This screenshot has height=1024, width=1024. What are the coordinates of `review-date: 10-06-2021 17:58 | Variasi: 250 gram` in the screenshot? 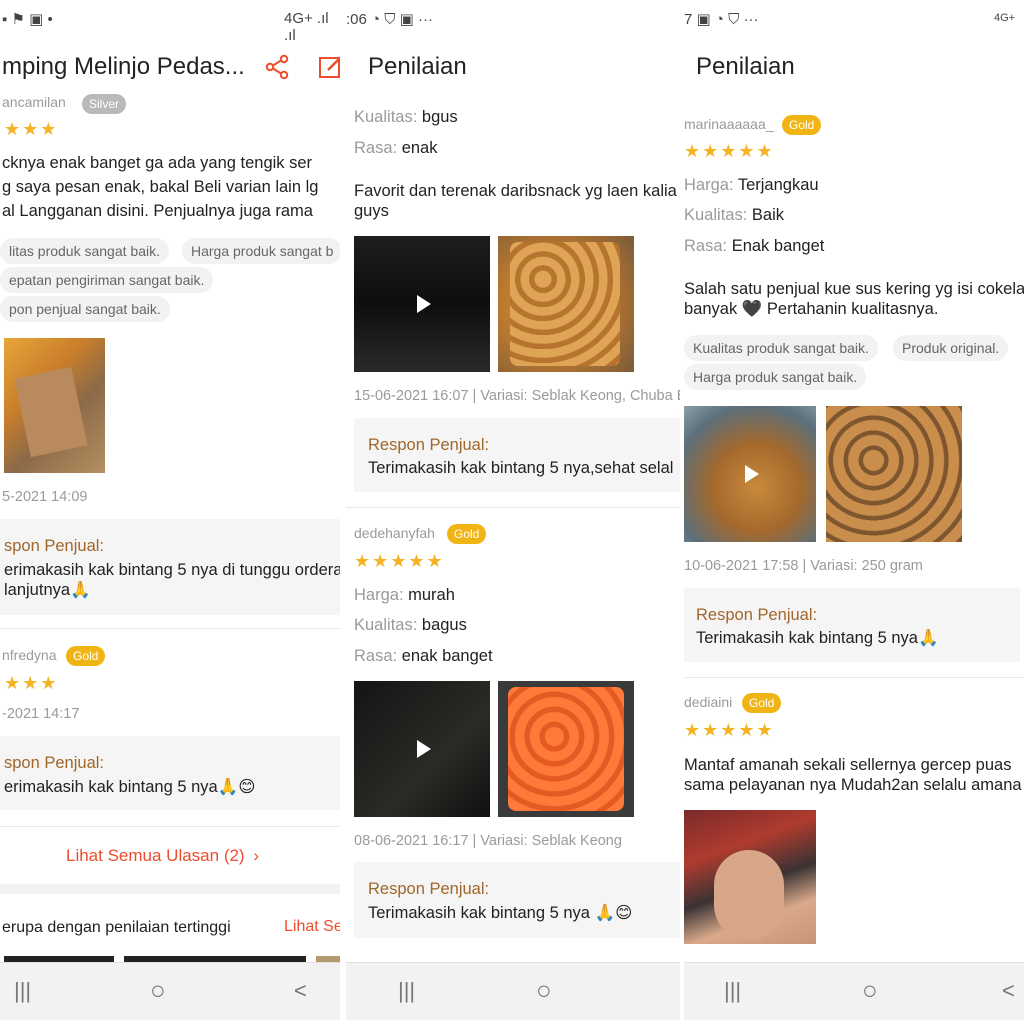 It's located at (803, 566).